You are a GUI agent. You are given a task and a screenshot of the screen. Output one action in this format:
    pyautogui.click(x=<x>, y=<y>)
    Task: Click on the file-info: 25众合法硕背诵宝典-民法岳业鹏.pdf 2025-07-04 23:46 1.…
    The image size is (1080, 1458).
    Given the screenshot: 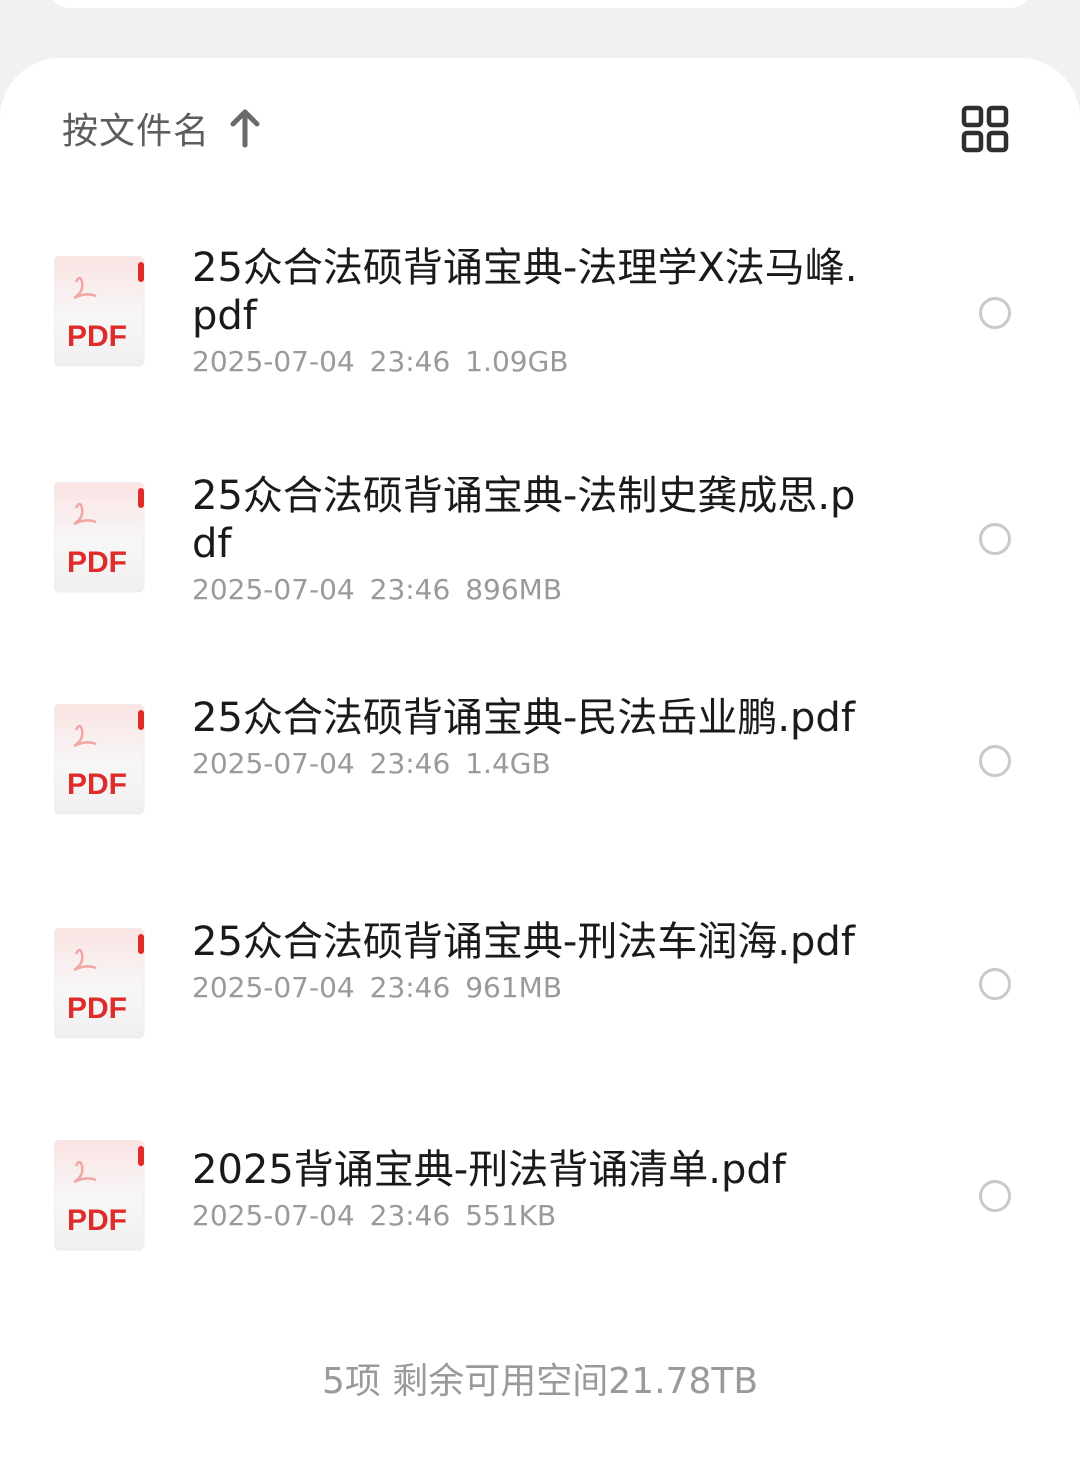 What is the action you would take?
    pyautogui.click(x=532, y=738)
    